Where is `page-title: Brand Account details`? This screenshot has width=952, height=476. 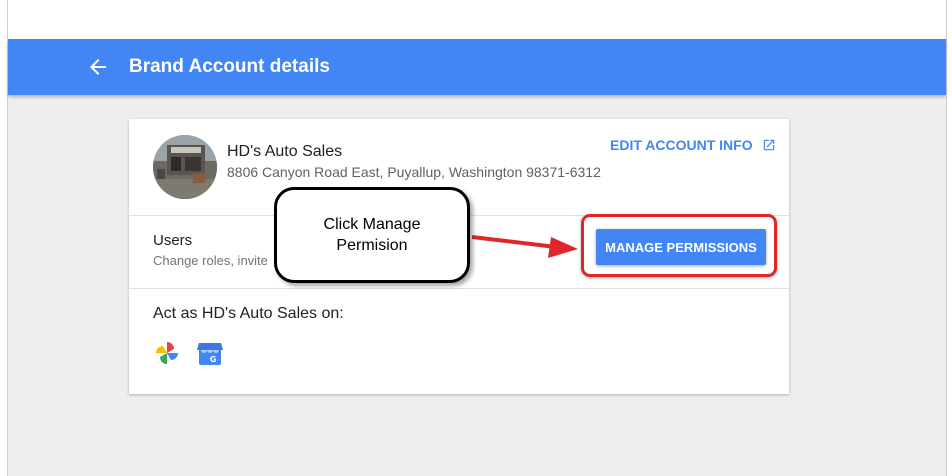 page-title: Brand Account details is located at coordinates (229, 66).